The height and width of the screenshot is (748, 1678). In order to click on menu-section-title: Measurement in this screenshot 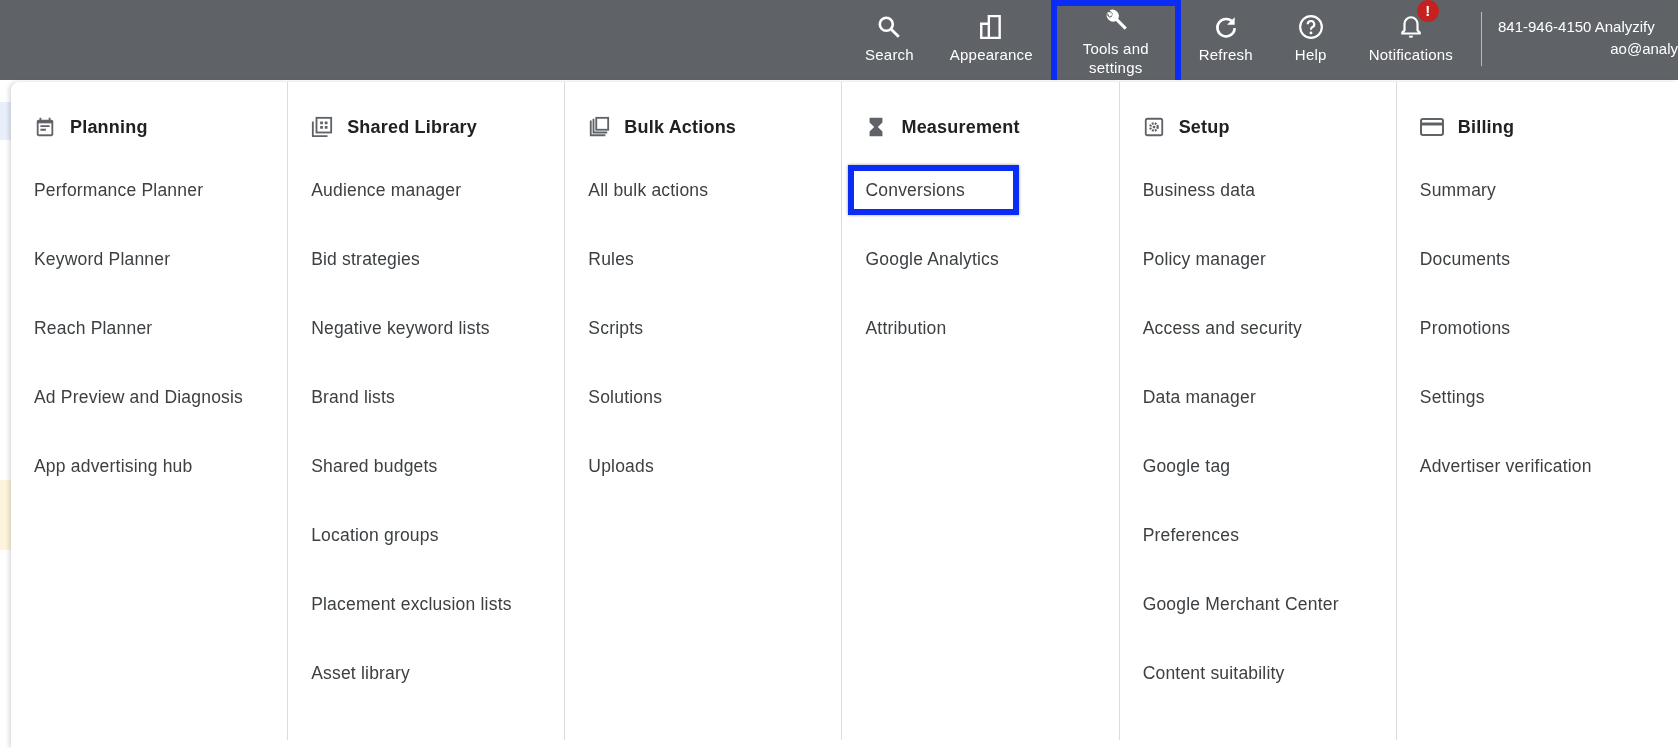, I will do `click(960, 127)`.